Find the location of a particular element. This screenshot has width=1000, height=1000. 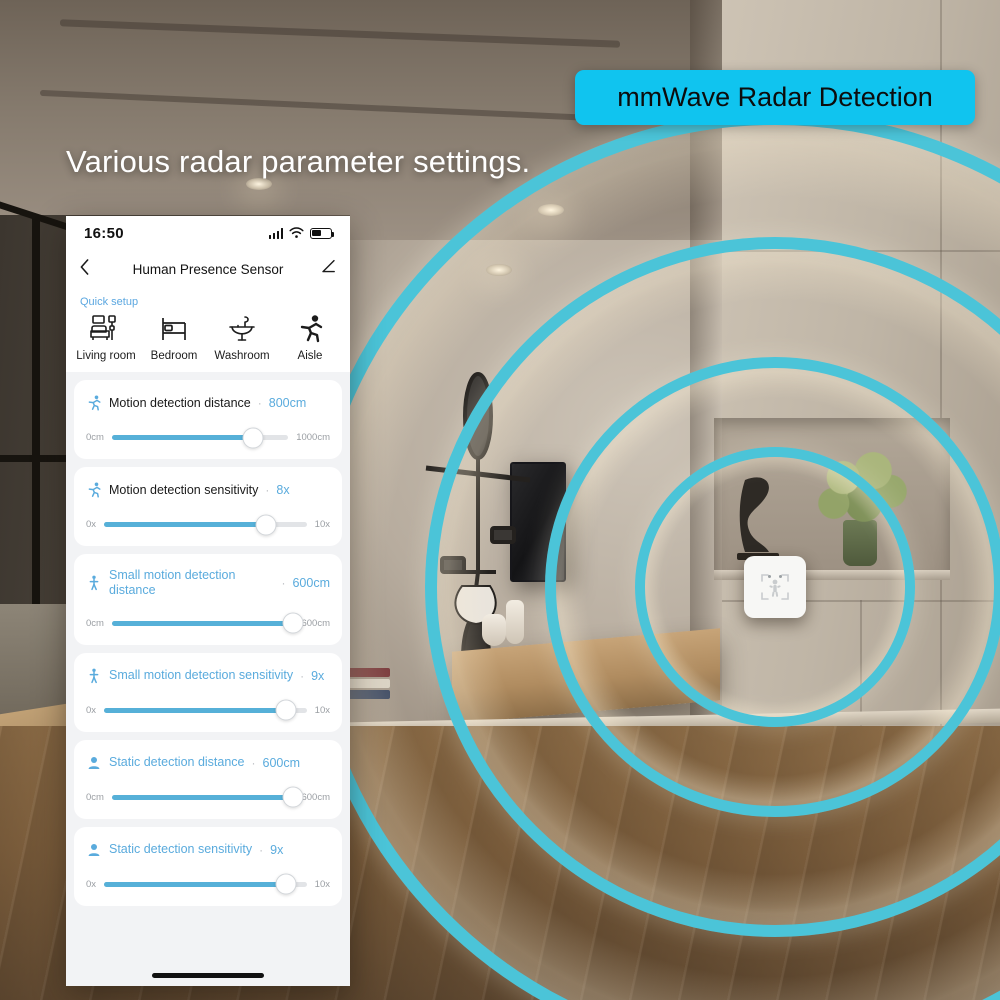

quick-setup-item-label: Bedroom is located at coordinates (174, 356).